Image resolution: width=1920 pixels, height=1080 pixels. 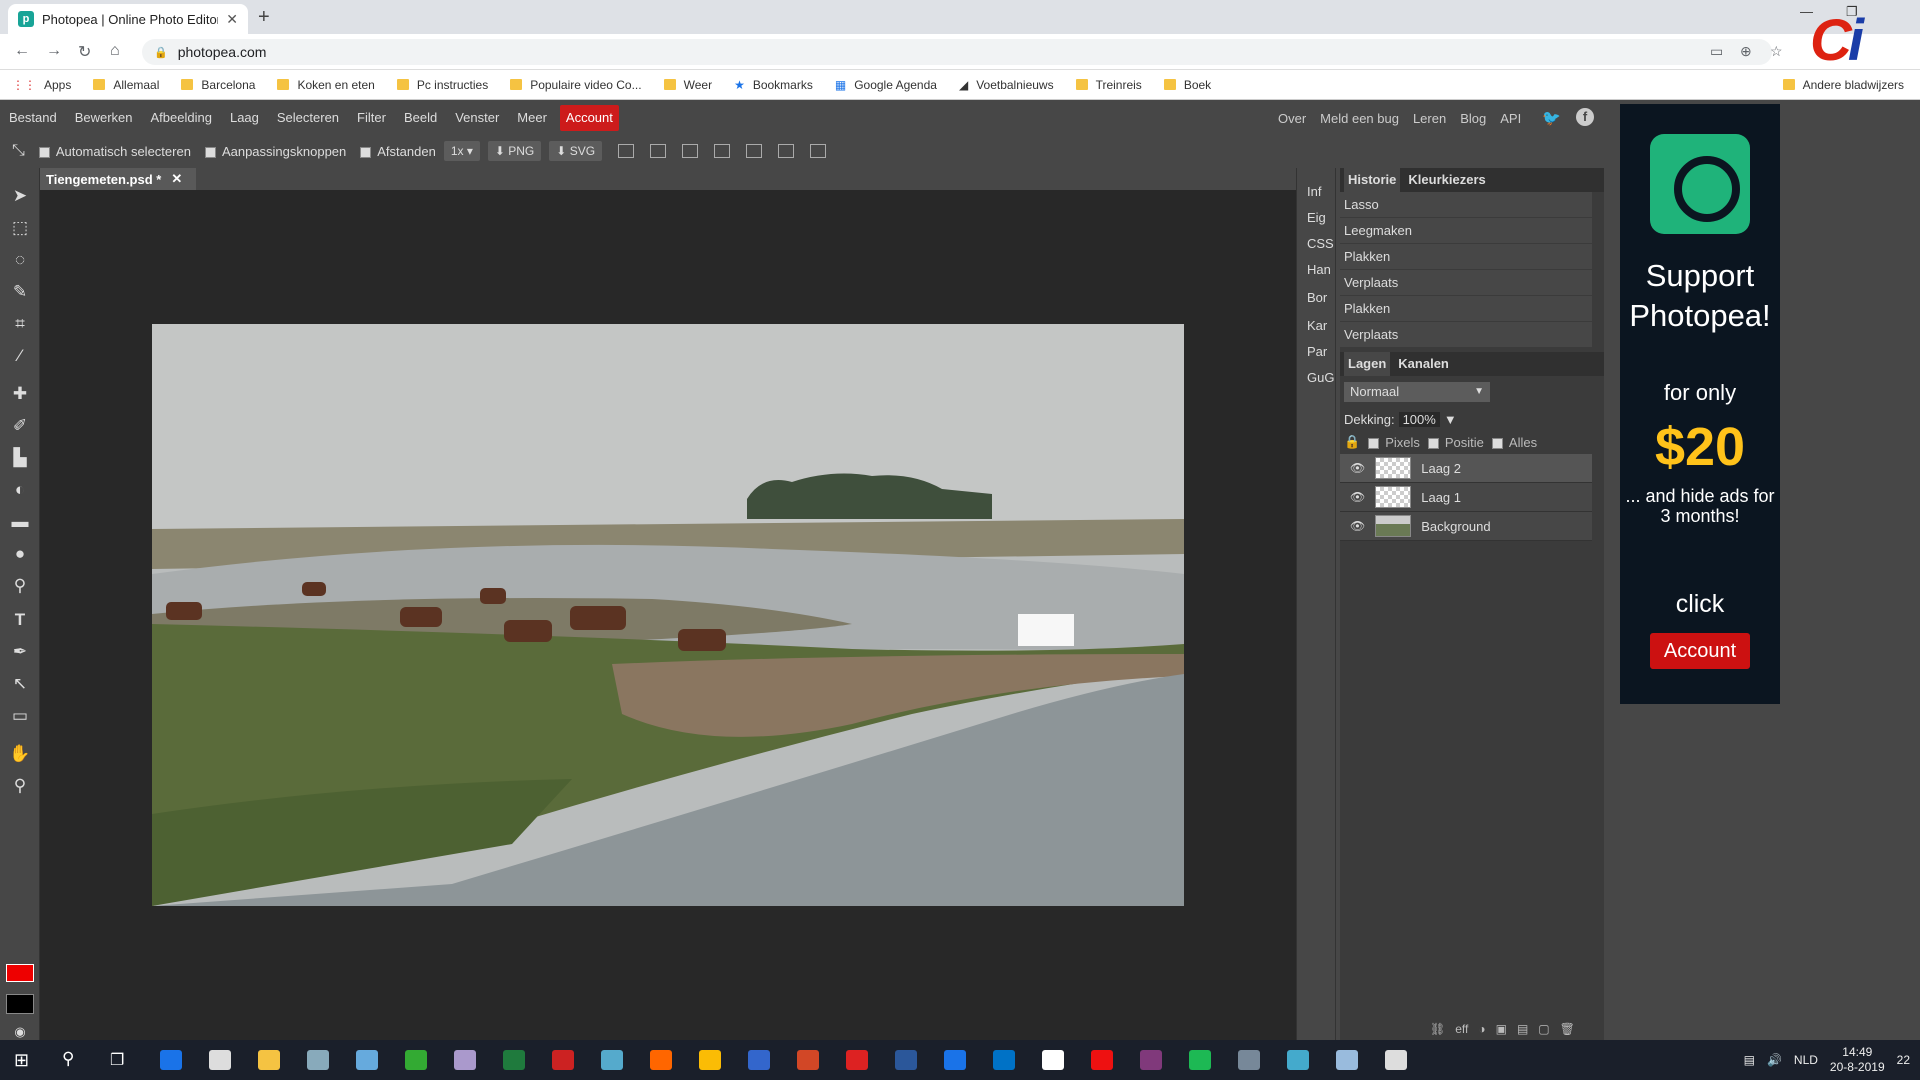 What do you see at coordinates (371, 118) in the screenshot?
I see `menu-filter: Filter` at bounding box center [371, 118].